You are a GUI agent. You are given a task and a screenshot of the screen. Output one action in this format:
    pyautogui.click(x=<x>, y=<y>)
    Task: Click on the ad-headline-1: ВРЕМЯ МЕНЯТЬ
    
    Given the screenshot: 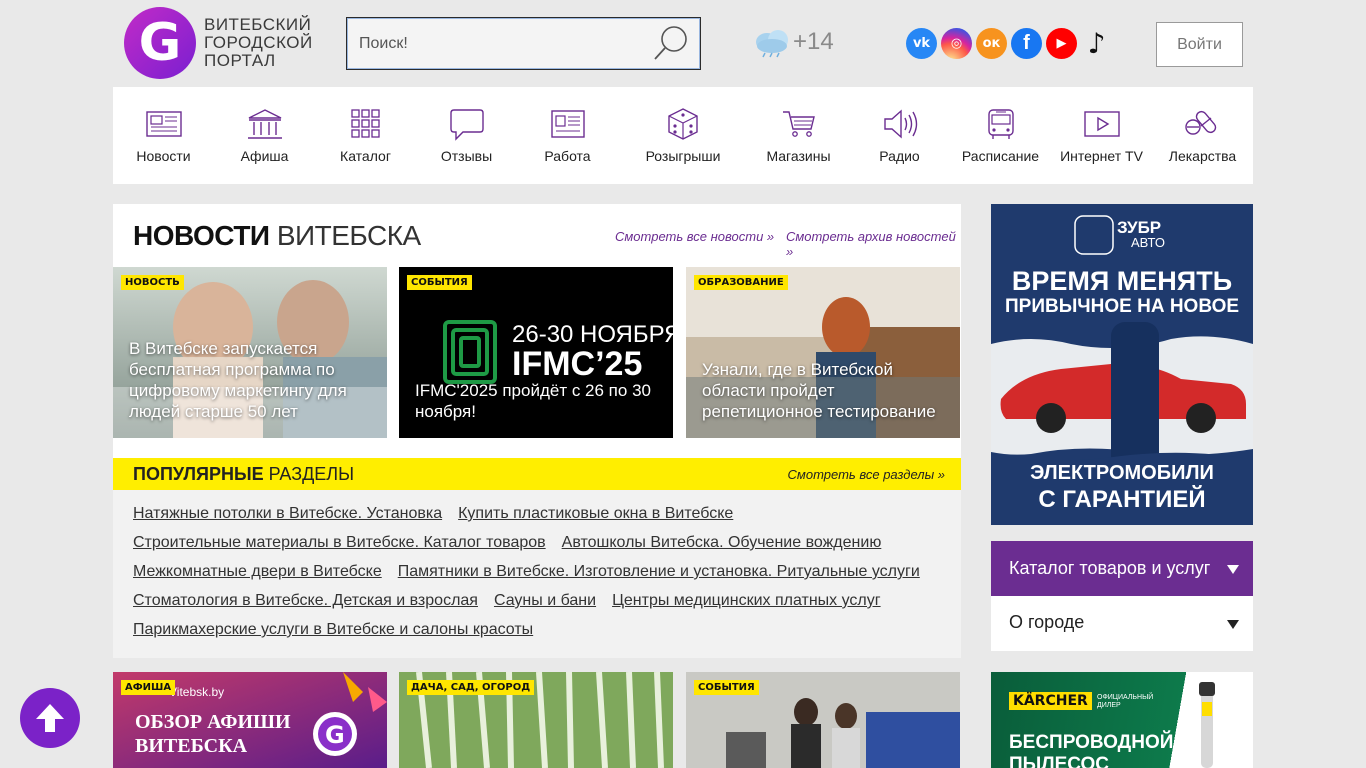 What is the action you would take?
    pyautogui.click(x=1122, y=281)
    